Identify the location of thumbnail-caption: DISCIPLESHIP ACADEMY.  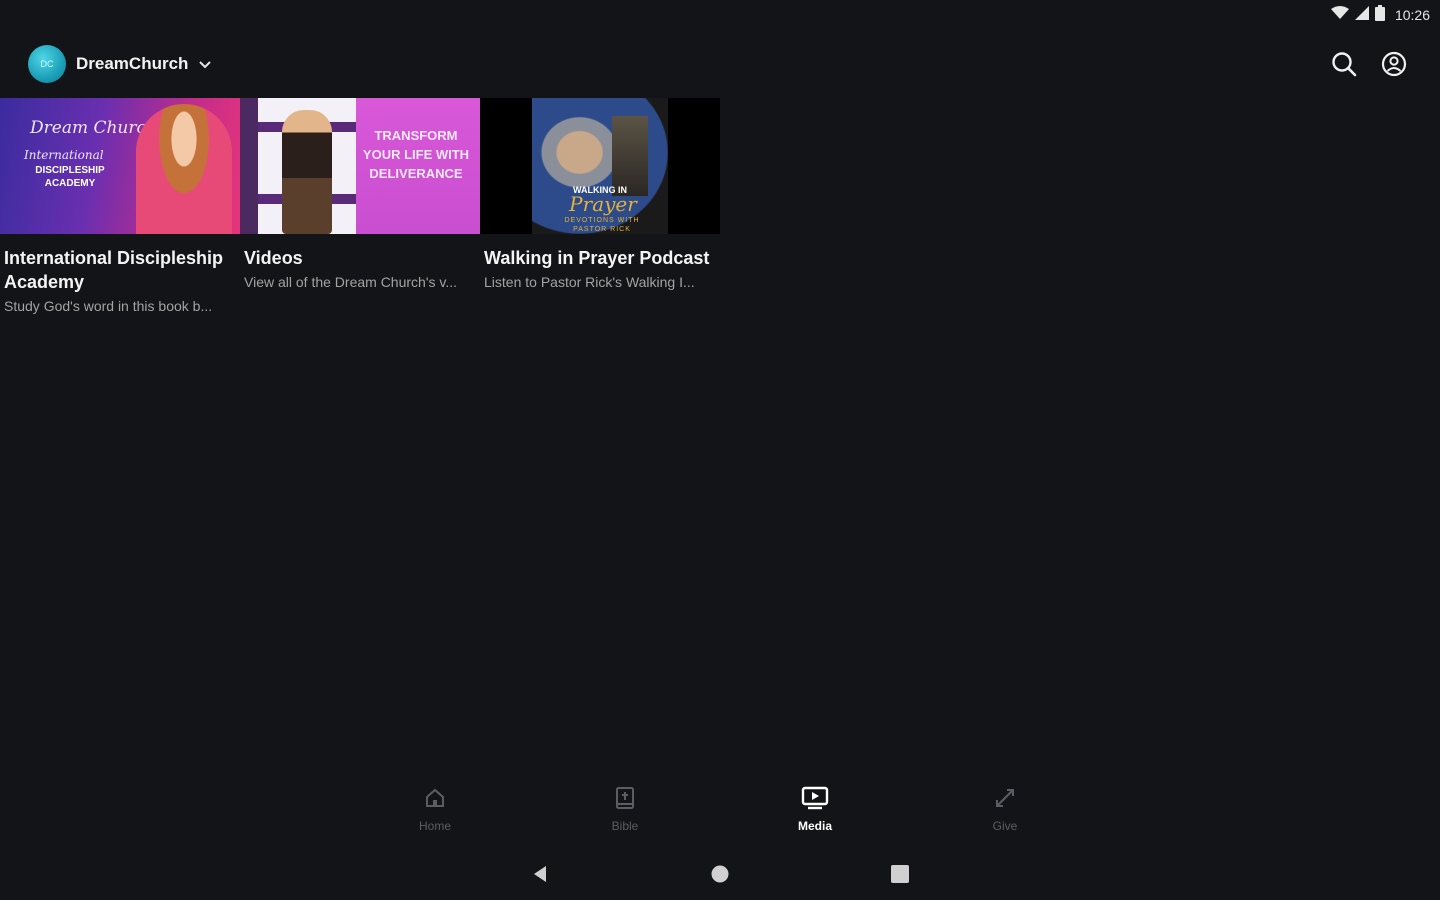
(70, 177).